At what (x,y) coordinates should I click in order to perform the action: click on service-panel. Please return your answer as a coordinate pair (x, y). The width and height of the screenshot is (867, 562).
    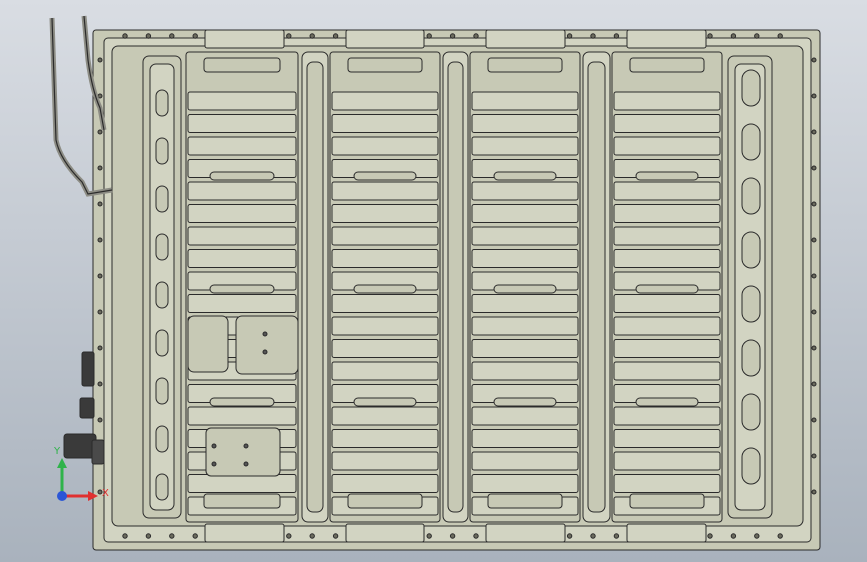
    Looking at the image, I should click on (243, 452).